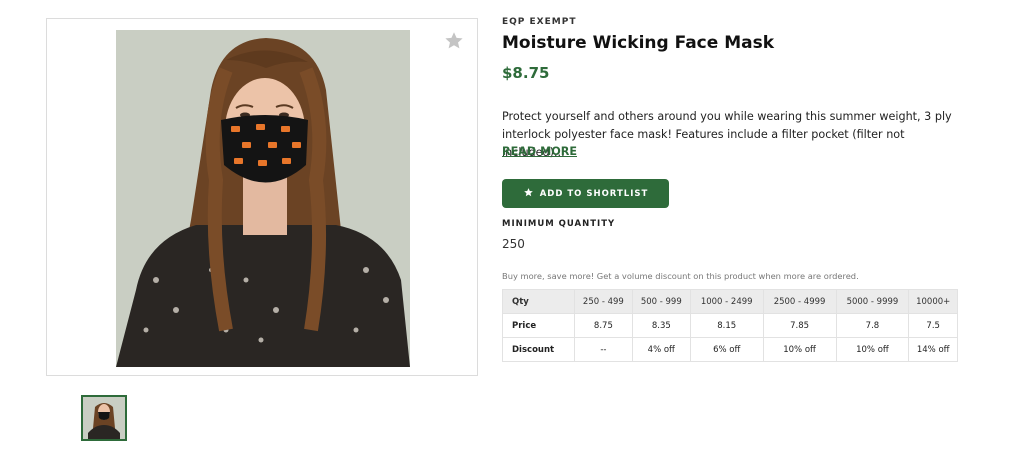  Describe the element at coordinates (661, 301) in the screenshot. I see `table-header-cell: 500 - 999` at that location.